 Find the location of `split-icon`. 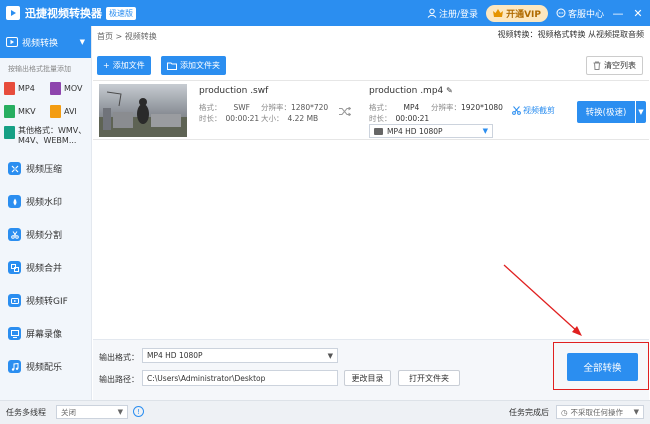

split-icon is located at coordinates (14, 234).